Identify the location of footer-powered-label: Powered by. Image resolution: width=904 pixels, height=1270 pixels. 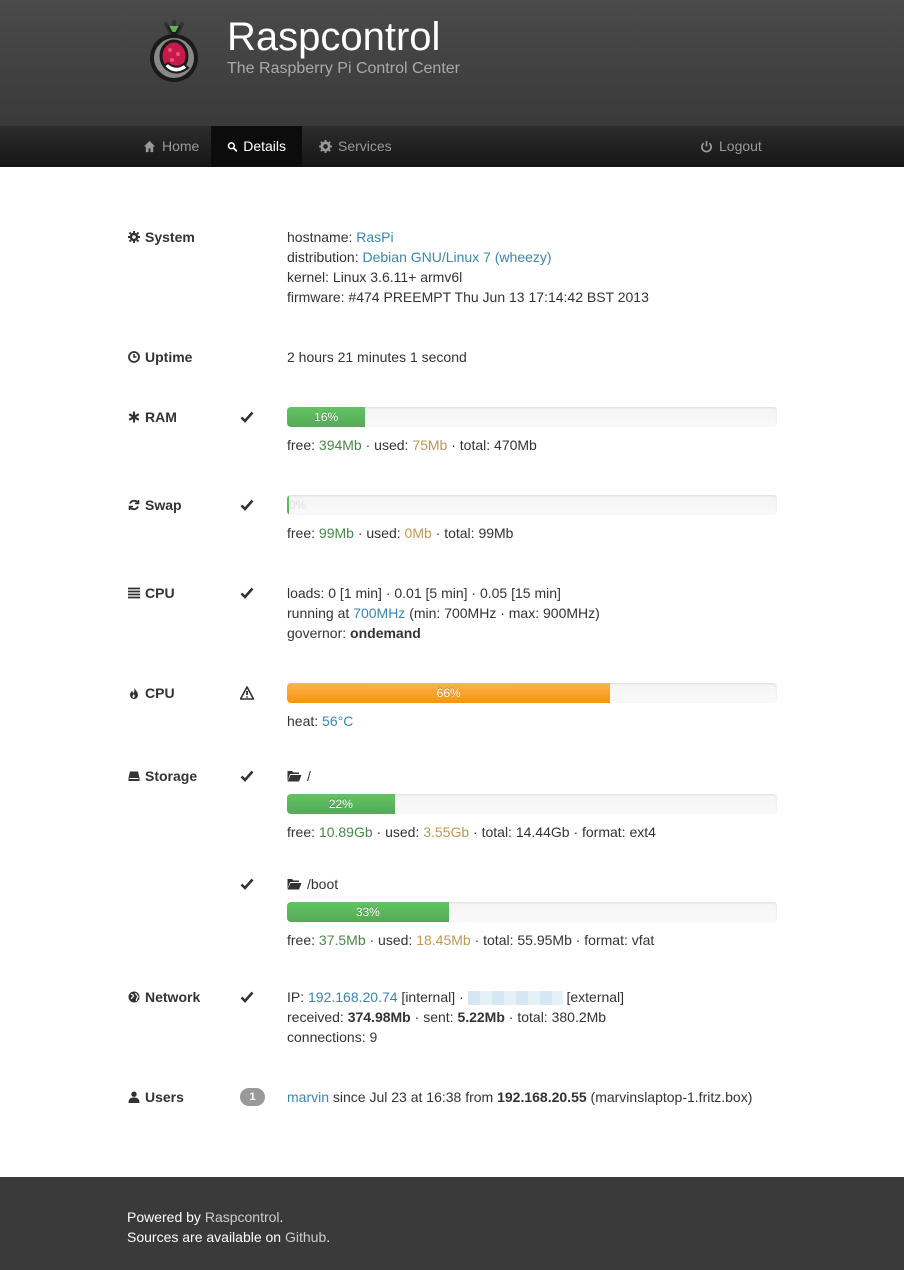
(166, 1217).